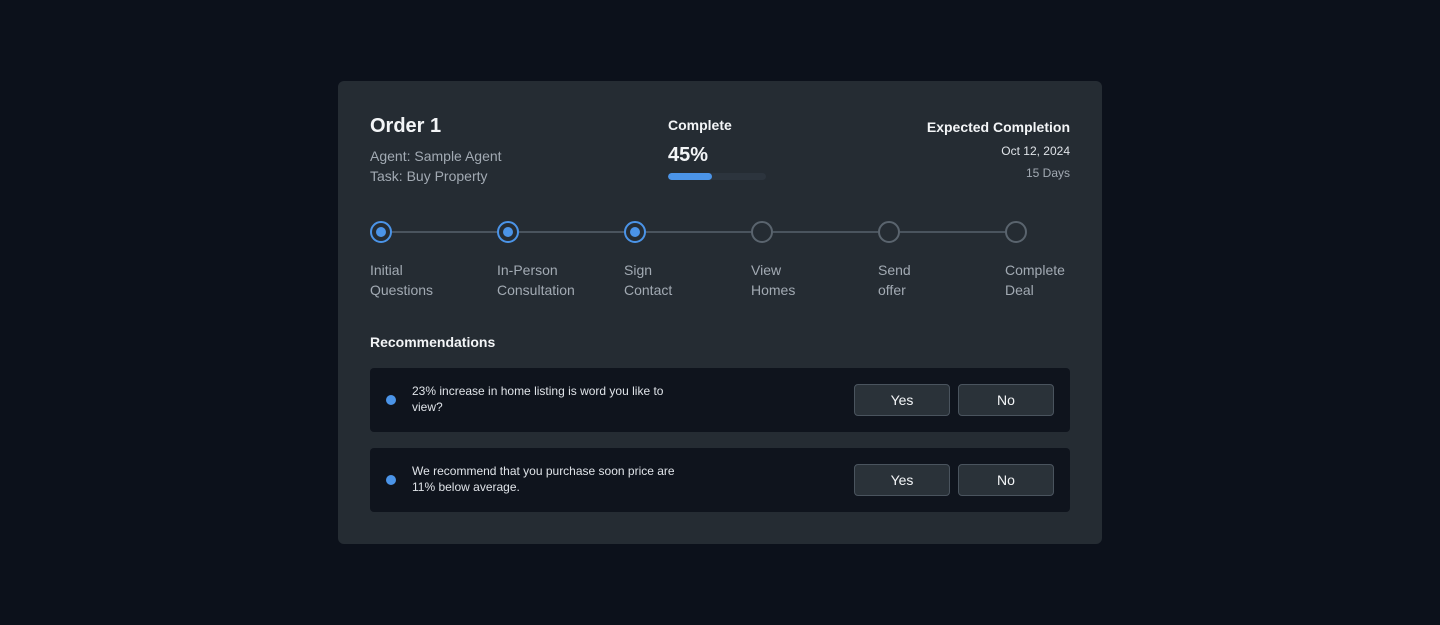  Describe the element at coordinates (1035, 151) in the screenshot. I see `expected-completion-date: Oct 12, 2024` at that location.